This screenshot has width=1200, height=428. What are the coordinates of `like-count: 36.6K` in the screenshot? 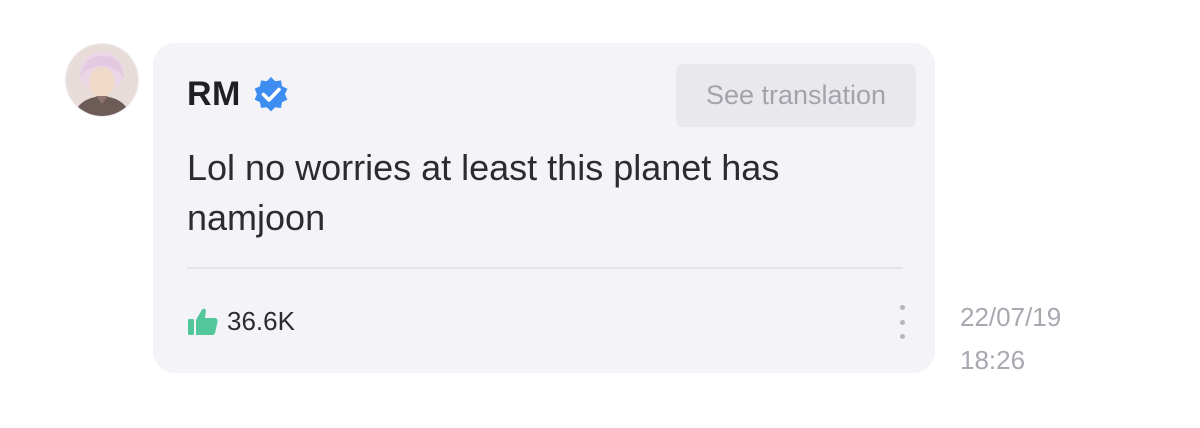 It's located at (261, 320).